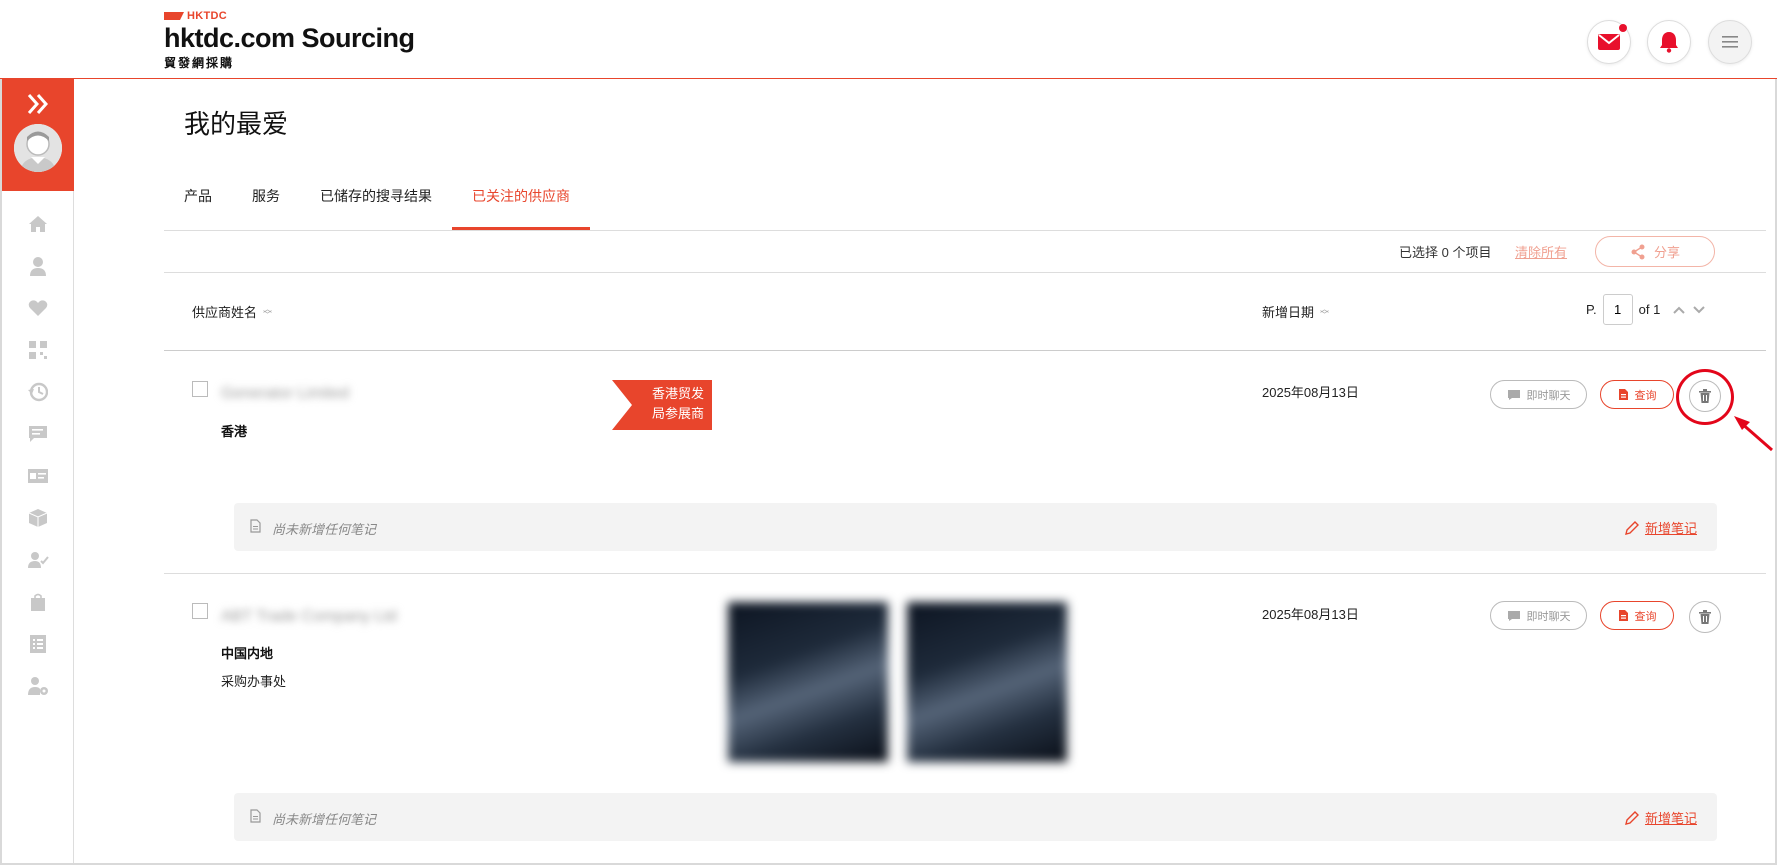  I want to click on arrow-annotation-icon, so click(1753, 434).